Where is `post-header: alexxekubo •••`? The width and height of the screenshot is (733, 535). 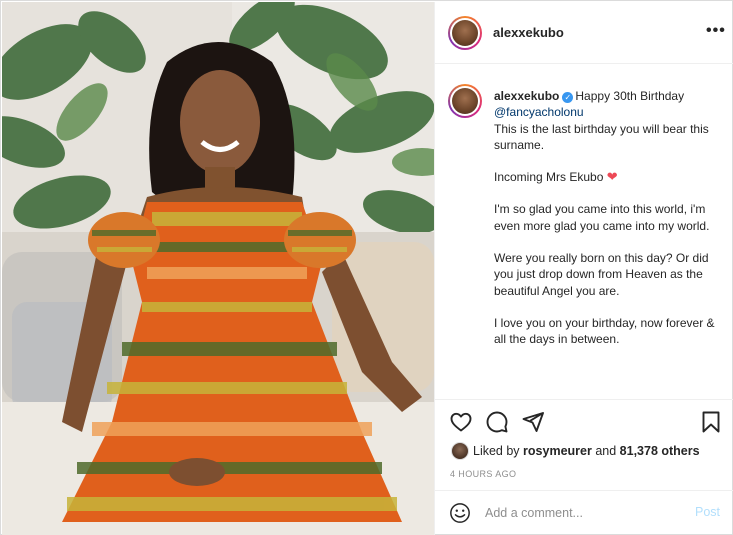
post-header: alexxekubo ••• is located at coordinates (584, 33).